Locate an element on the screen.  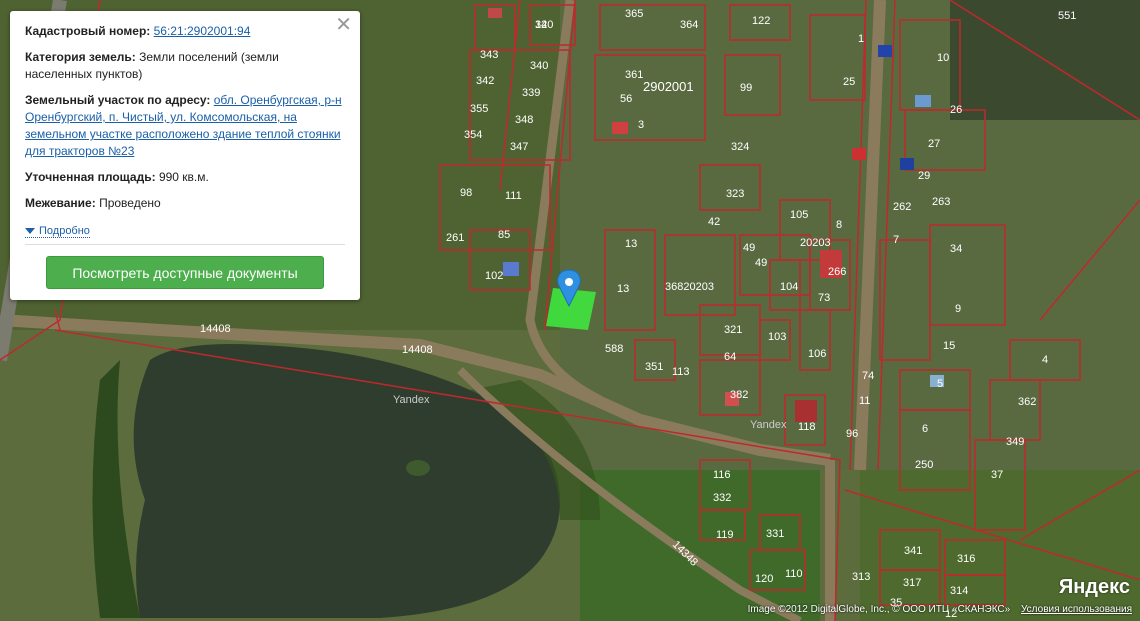
parcel-number-label: 26 is located at coordinates (956, 110).